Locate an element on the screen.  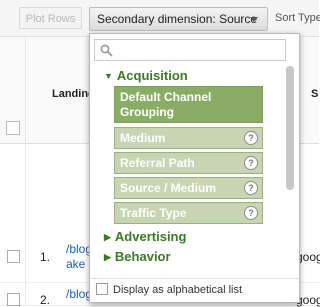
dimension-label: Referral Path is located at coordinates (157, 163).